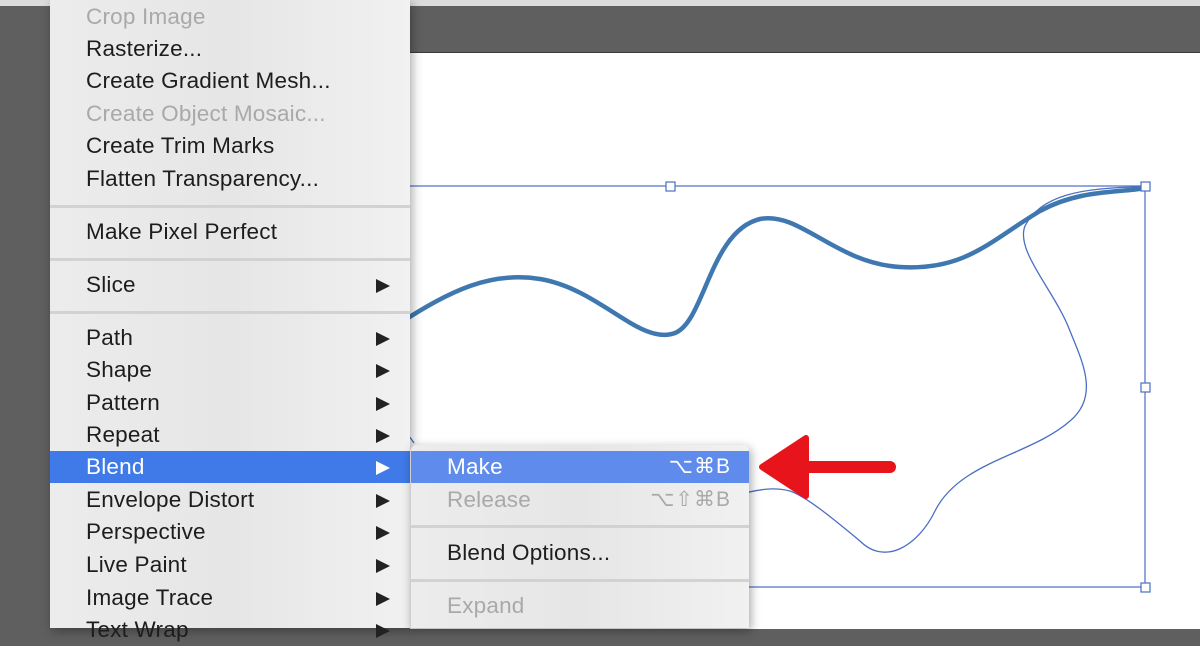 The width and height of the screenshot is (1200, 646). I want to click on menu-item-live-paint: Live Paint, so click(230, 565).